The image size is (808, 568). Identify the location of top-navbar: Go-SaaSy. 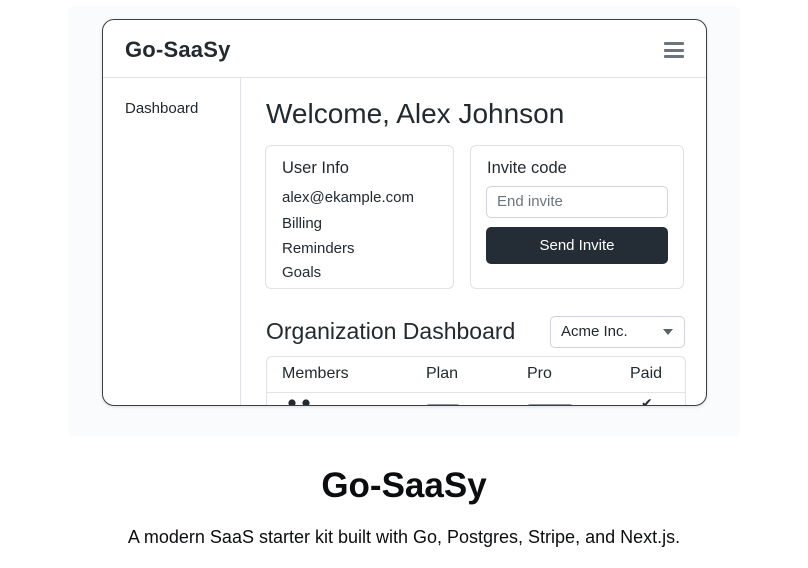
(404, 49).